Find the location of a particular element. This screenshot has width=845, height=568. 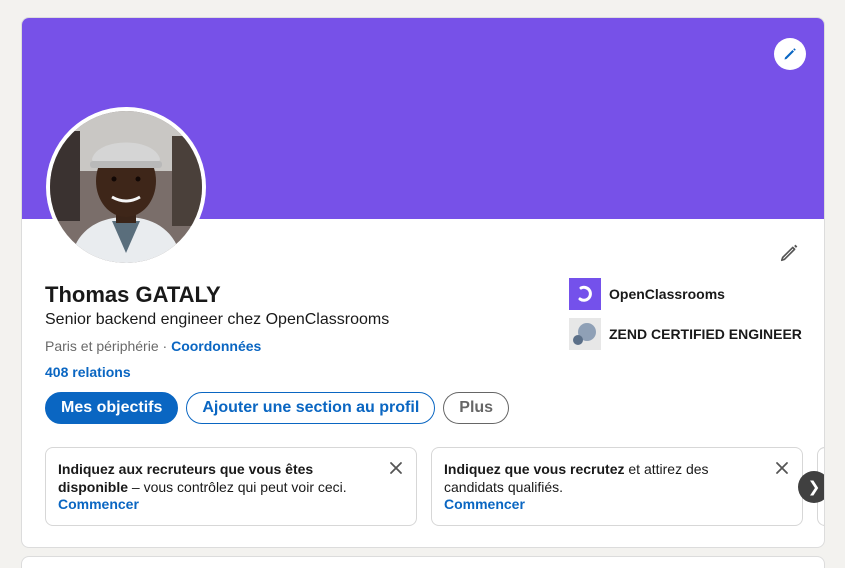

edit-cover-button is located at coordinates (790, 54).